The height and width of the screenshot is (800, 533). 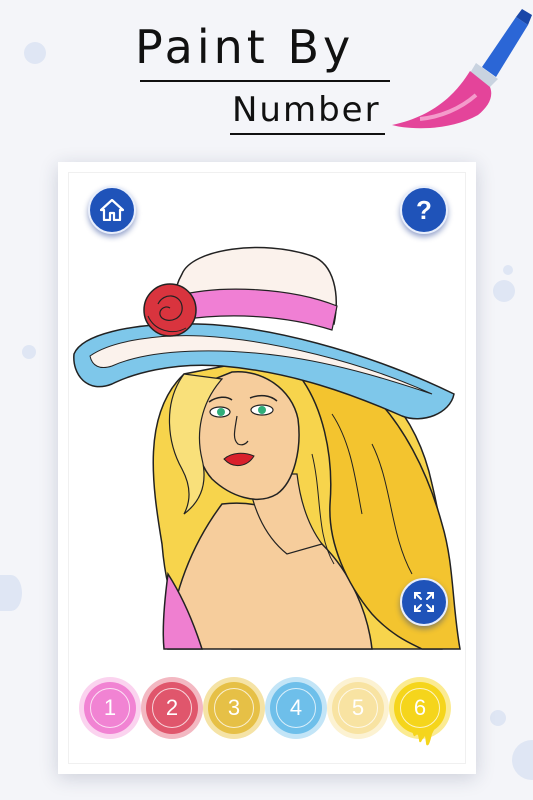 I want to click on home-icon, so click(x=112, y=210).